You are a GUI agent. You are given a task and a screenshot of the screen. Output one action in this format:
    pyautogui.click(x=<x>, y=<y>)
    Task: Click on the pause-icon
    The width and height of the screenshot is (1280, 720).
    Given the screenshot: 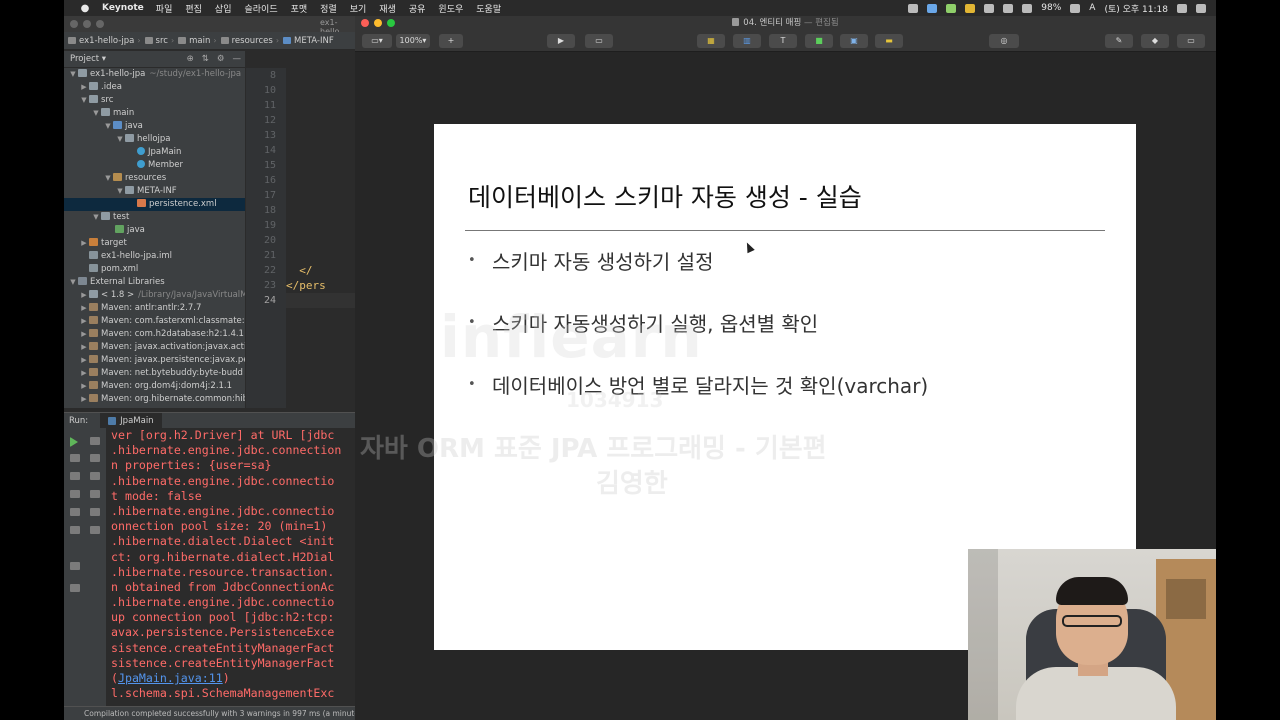 What is the action you would take?
    pyautogui.click(x=75, y=476)
    